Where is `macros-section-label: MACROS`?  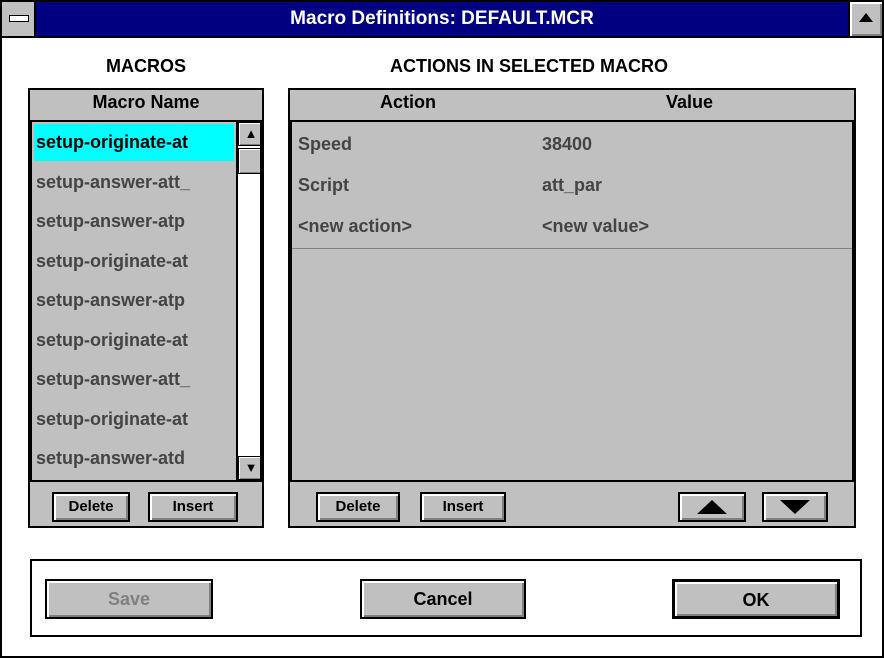 macros-section-label: MACROS is located at coordinates (146, 66).